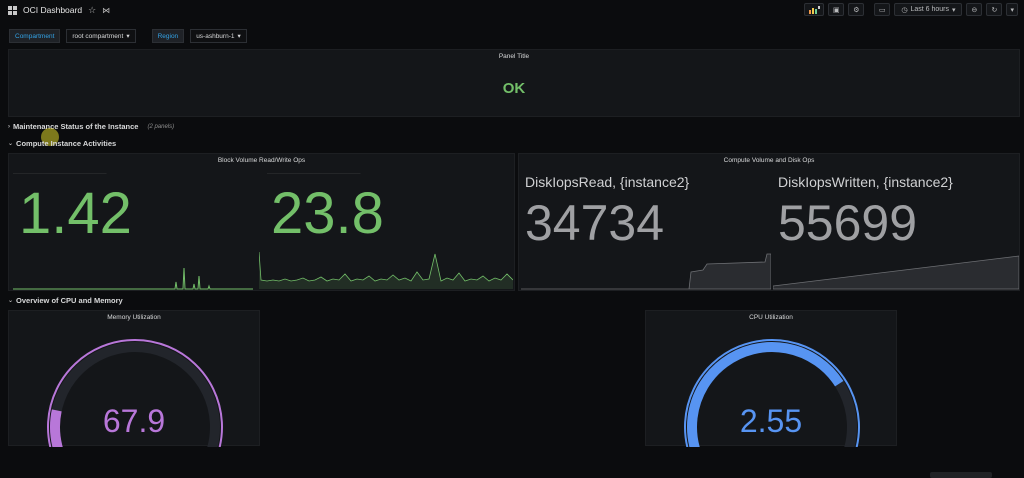 The height and width of the screenshot is (478, 1024). What do you see at coordinates (134, 317) in the screenshot?
I see `panel-title: Memory Utilization` at bounding box center [134, 317].